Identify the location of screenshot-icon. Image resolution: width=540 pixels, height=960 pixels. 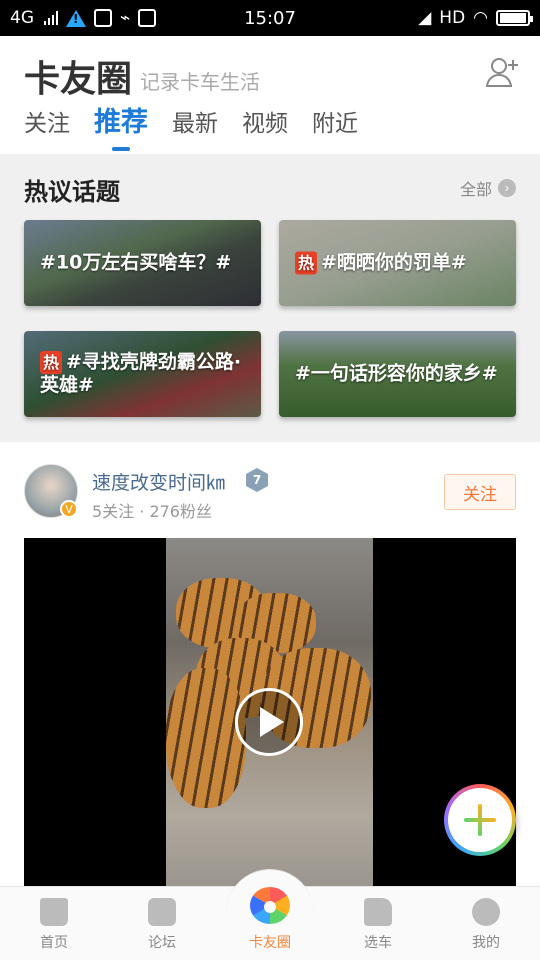
(103, 18).